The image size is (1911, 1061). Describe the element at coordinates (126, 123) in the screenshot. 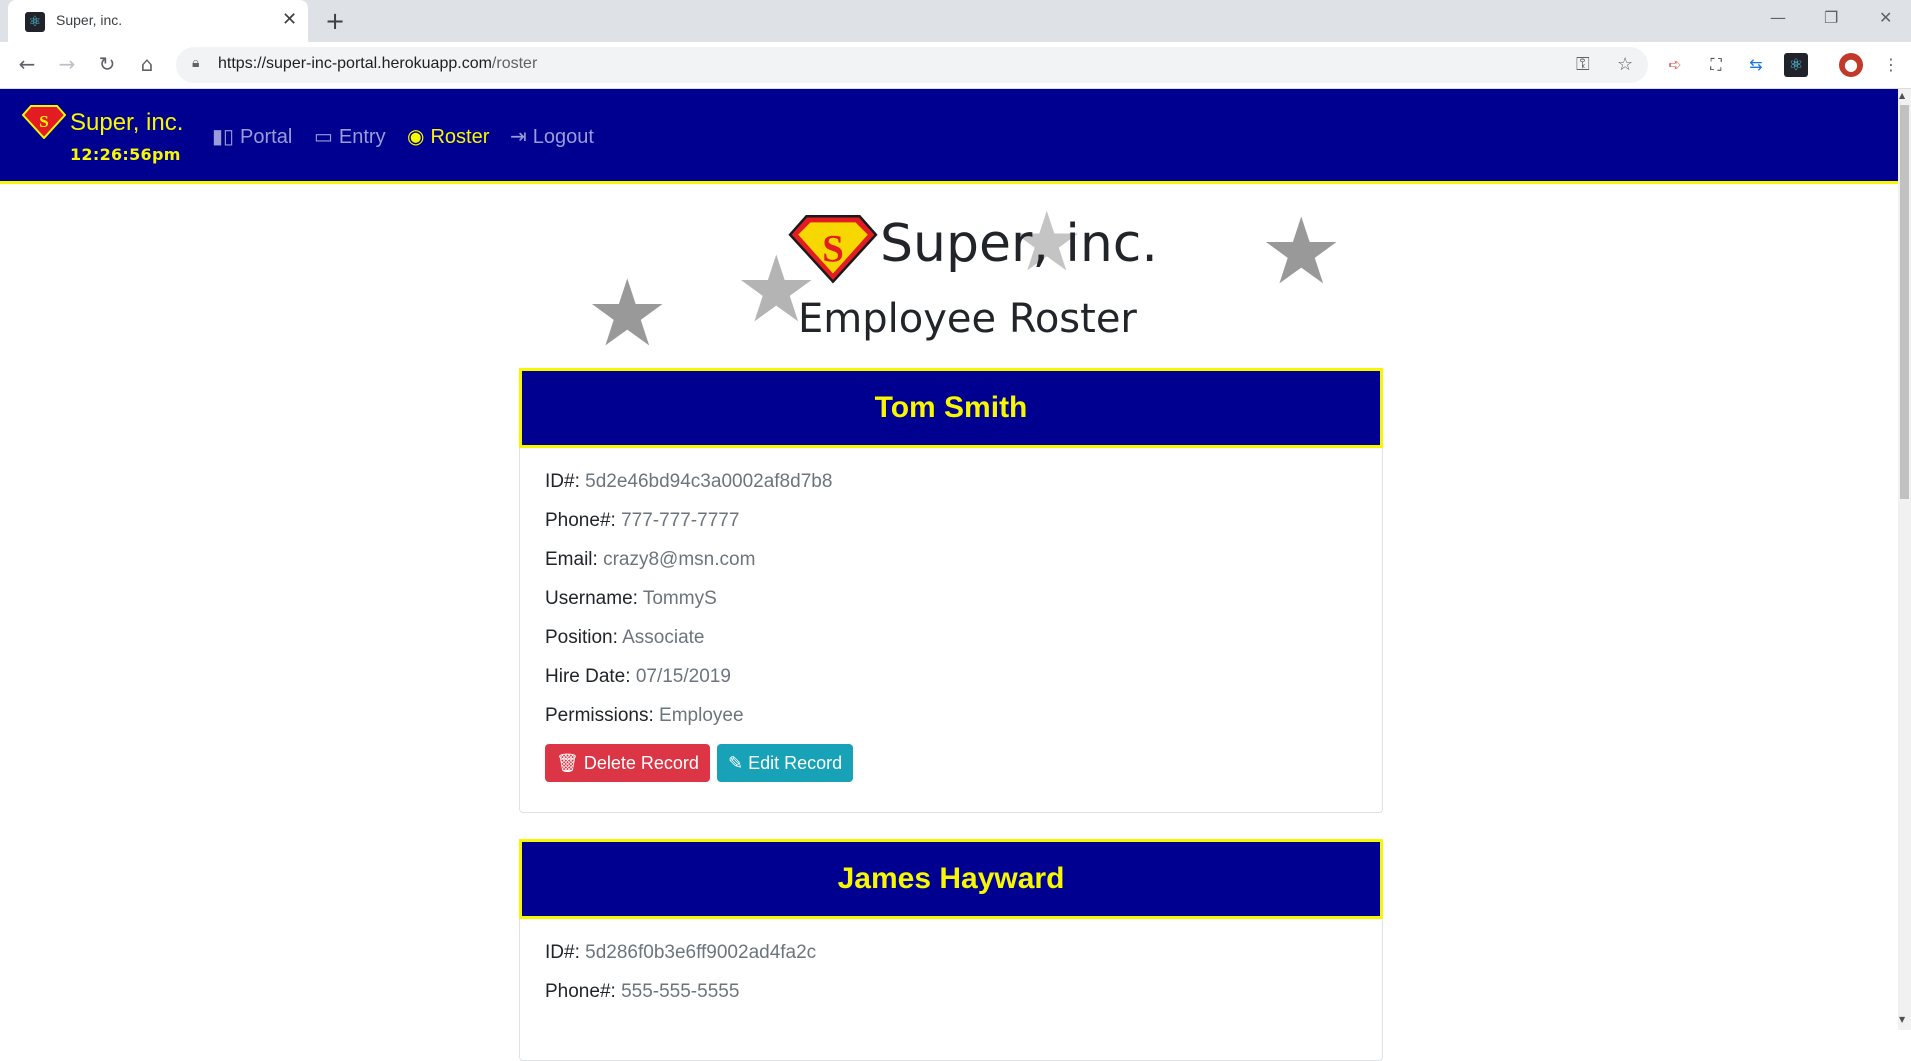

I see `brand-name: Super, inc.` at that location.